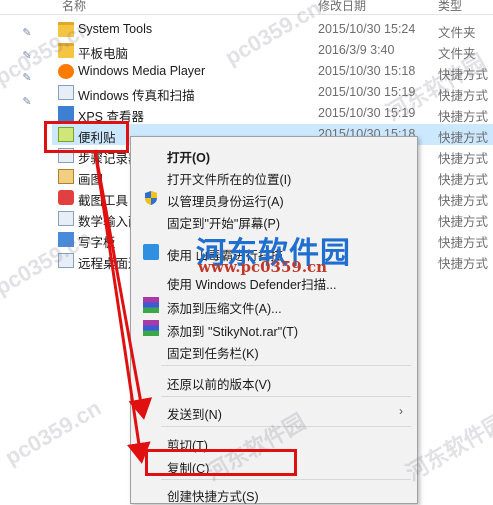  Describe the element at coordinates (53, 432) in the screenshot. I see `watermark-tile: pc0359.cn` at that location.